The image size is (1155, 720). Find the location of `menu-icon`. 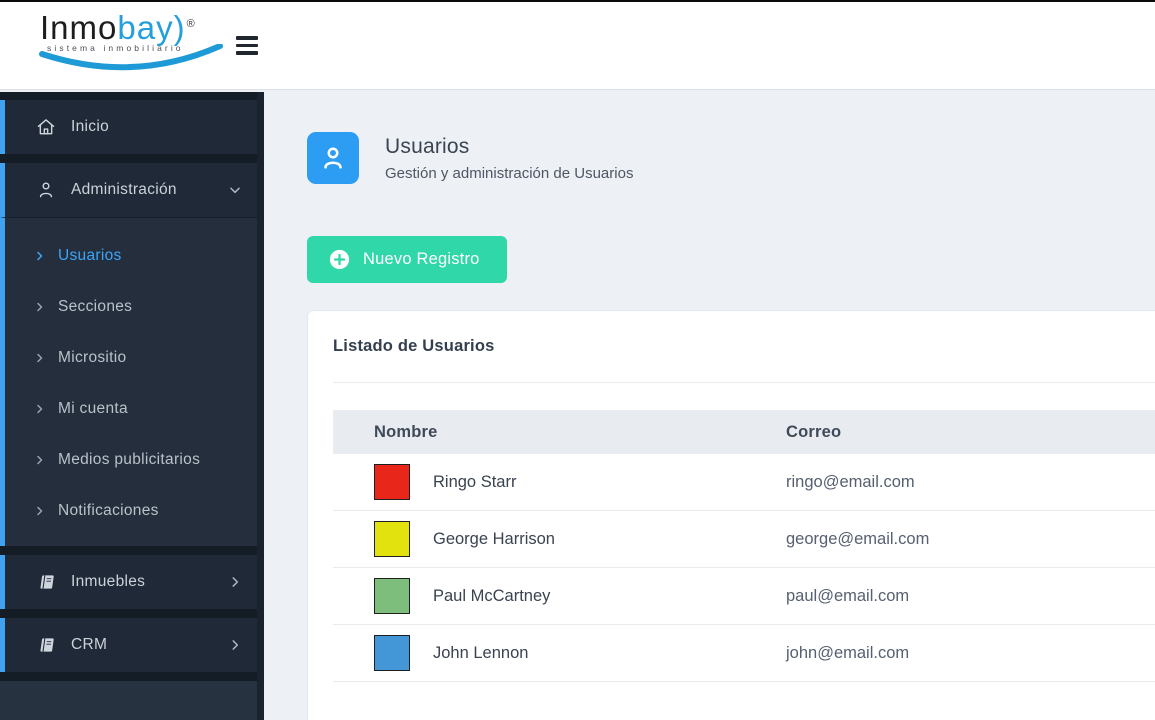

menu-icon is located at coordinates (248, 45).